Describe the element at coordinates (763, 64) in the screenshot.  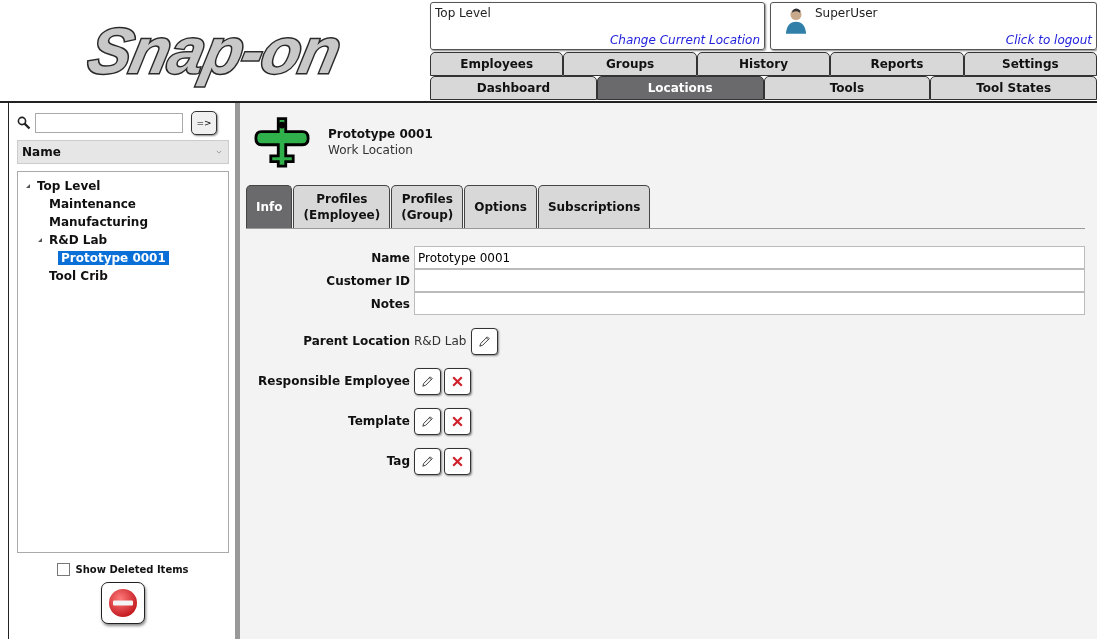
I see `nav-tab: History` at that location.